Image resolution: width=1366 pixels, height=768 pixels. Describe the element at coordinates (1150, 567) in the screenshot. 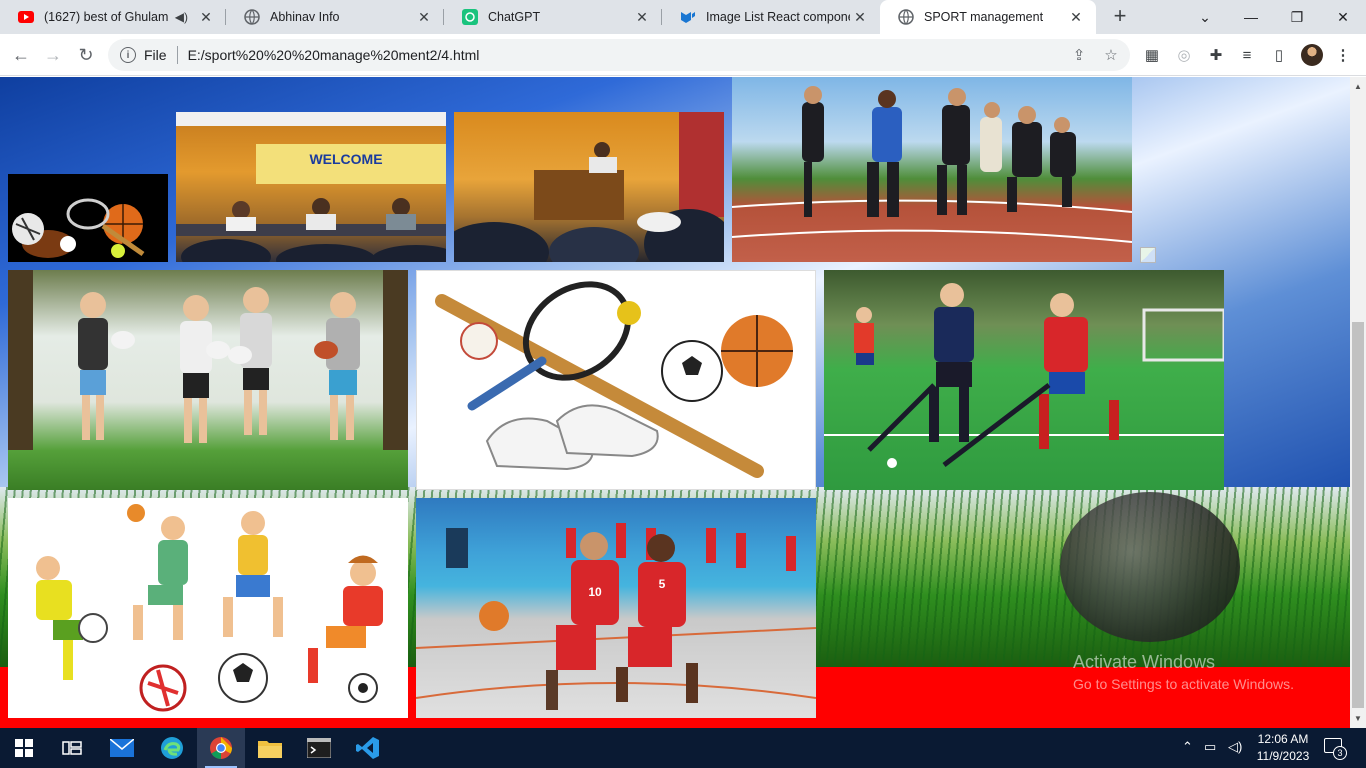

I see `background-ball` at that location.